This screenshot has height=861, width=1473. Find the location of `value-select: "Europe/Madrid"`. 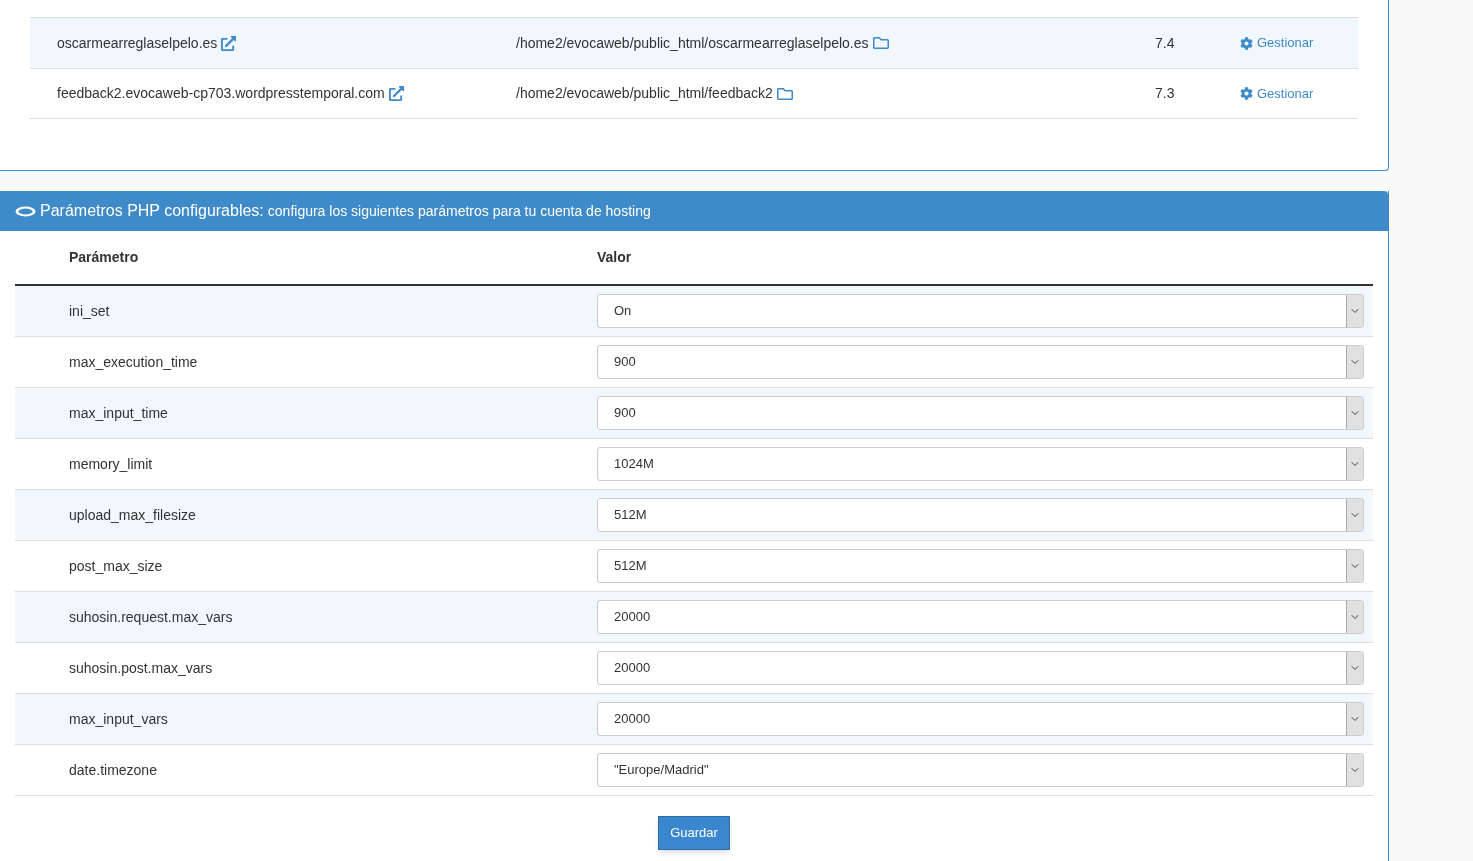

value-select: "Europe/Madrid" is located at coordinates (980, 770).